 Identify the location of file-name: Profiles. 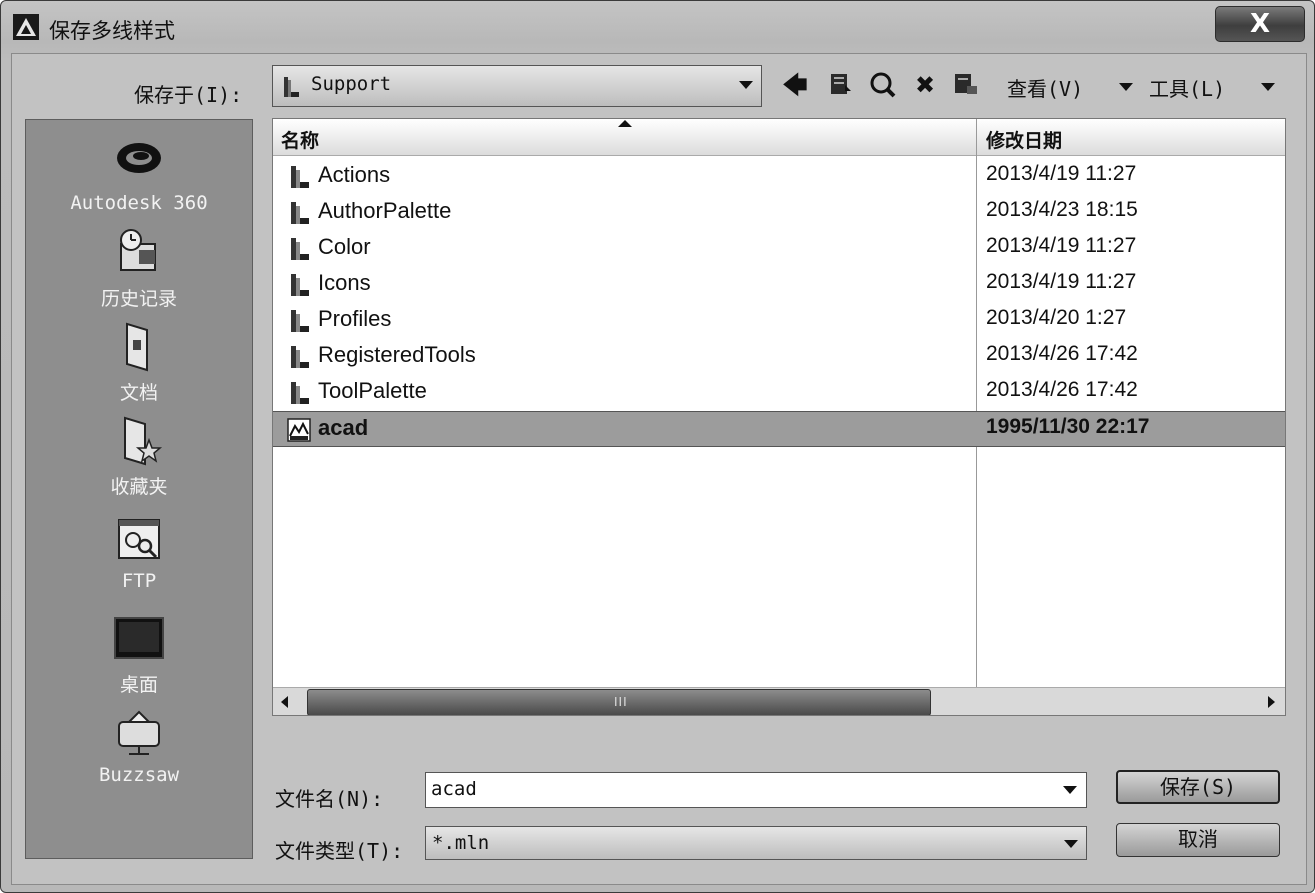
(355, 318).